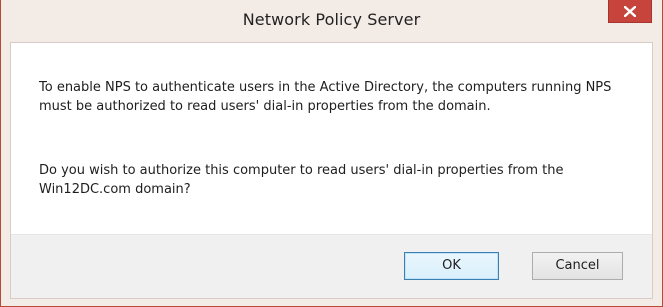 The height and width of the screenshot is (307, 663). I want to click on window-title: Network Policy Server, so click(331, 19).